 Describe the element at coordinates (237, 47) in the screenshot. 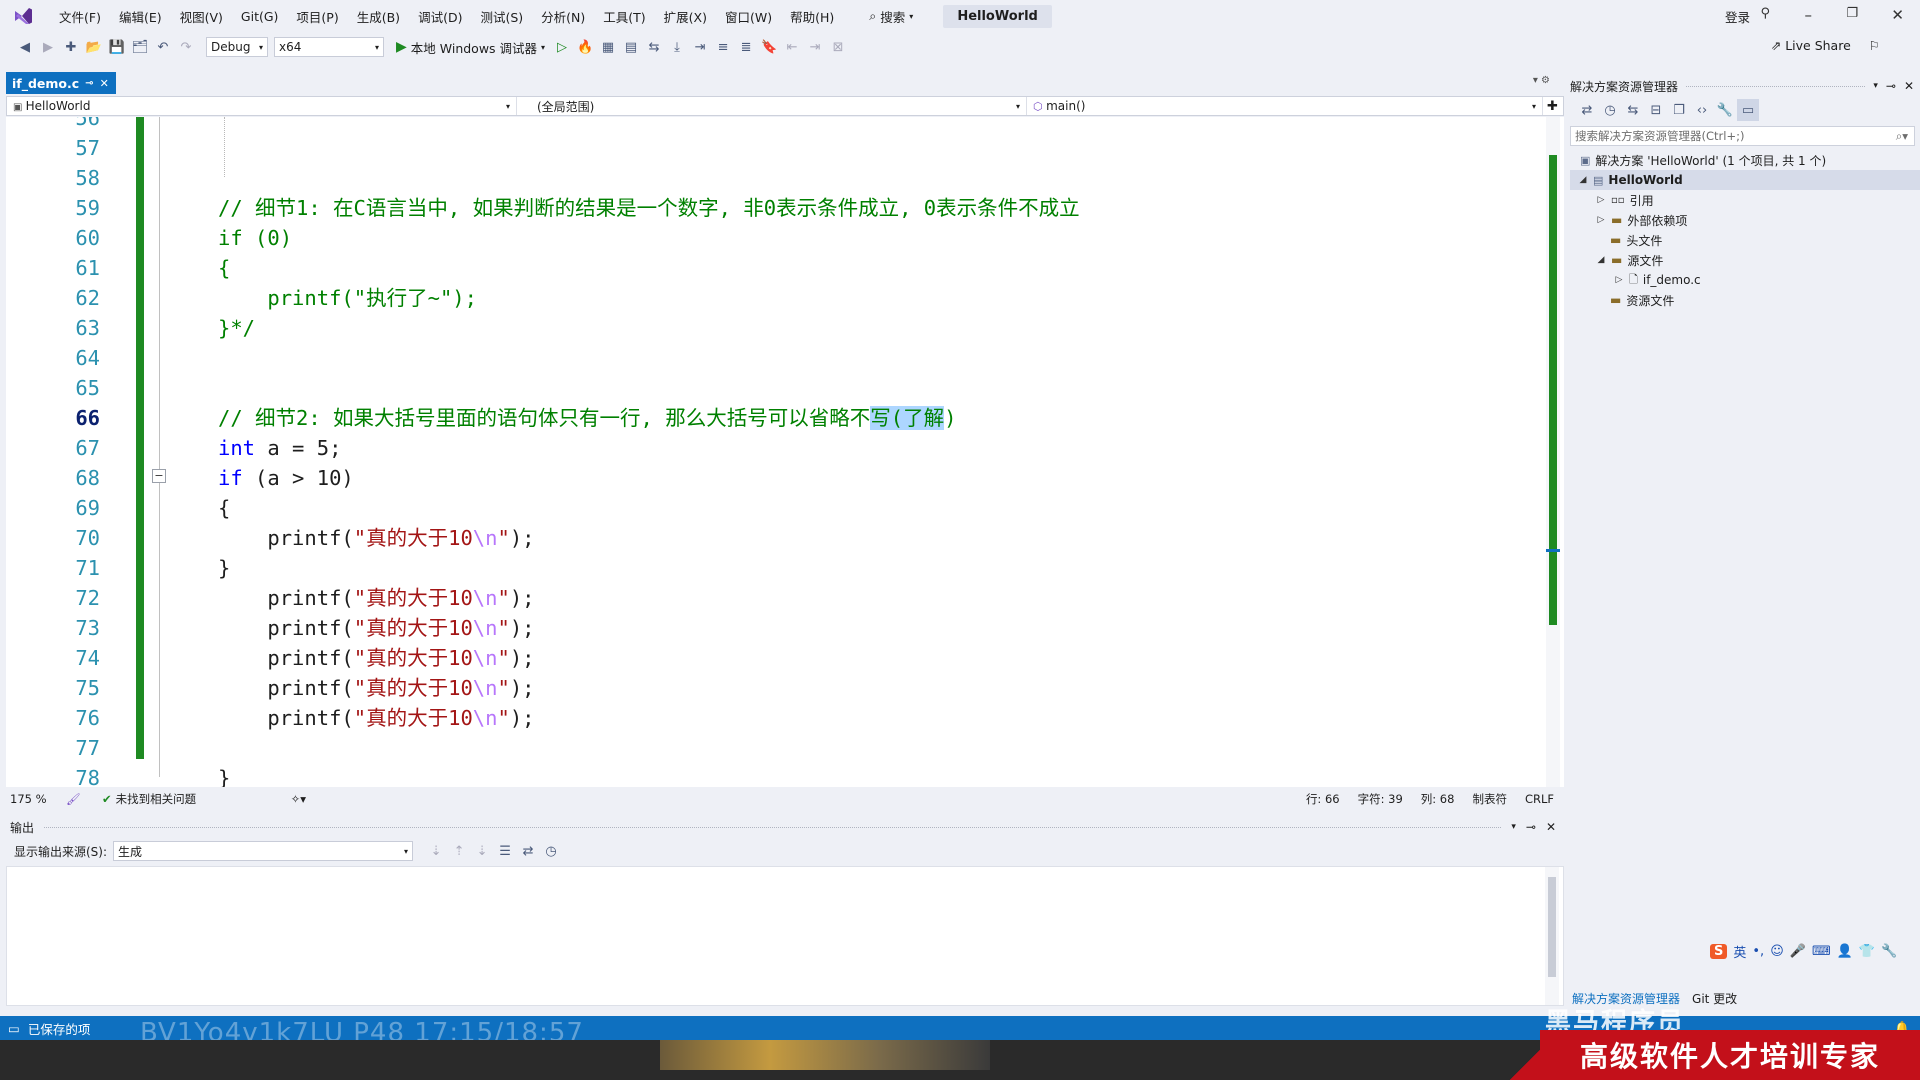

I see `configuration-select: Debug ▾` at that location.